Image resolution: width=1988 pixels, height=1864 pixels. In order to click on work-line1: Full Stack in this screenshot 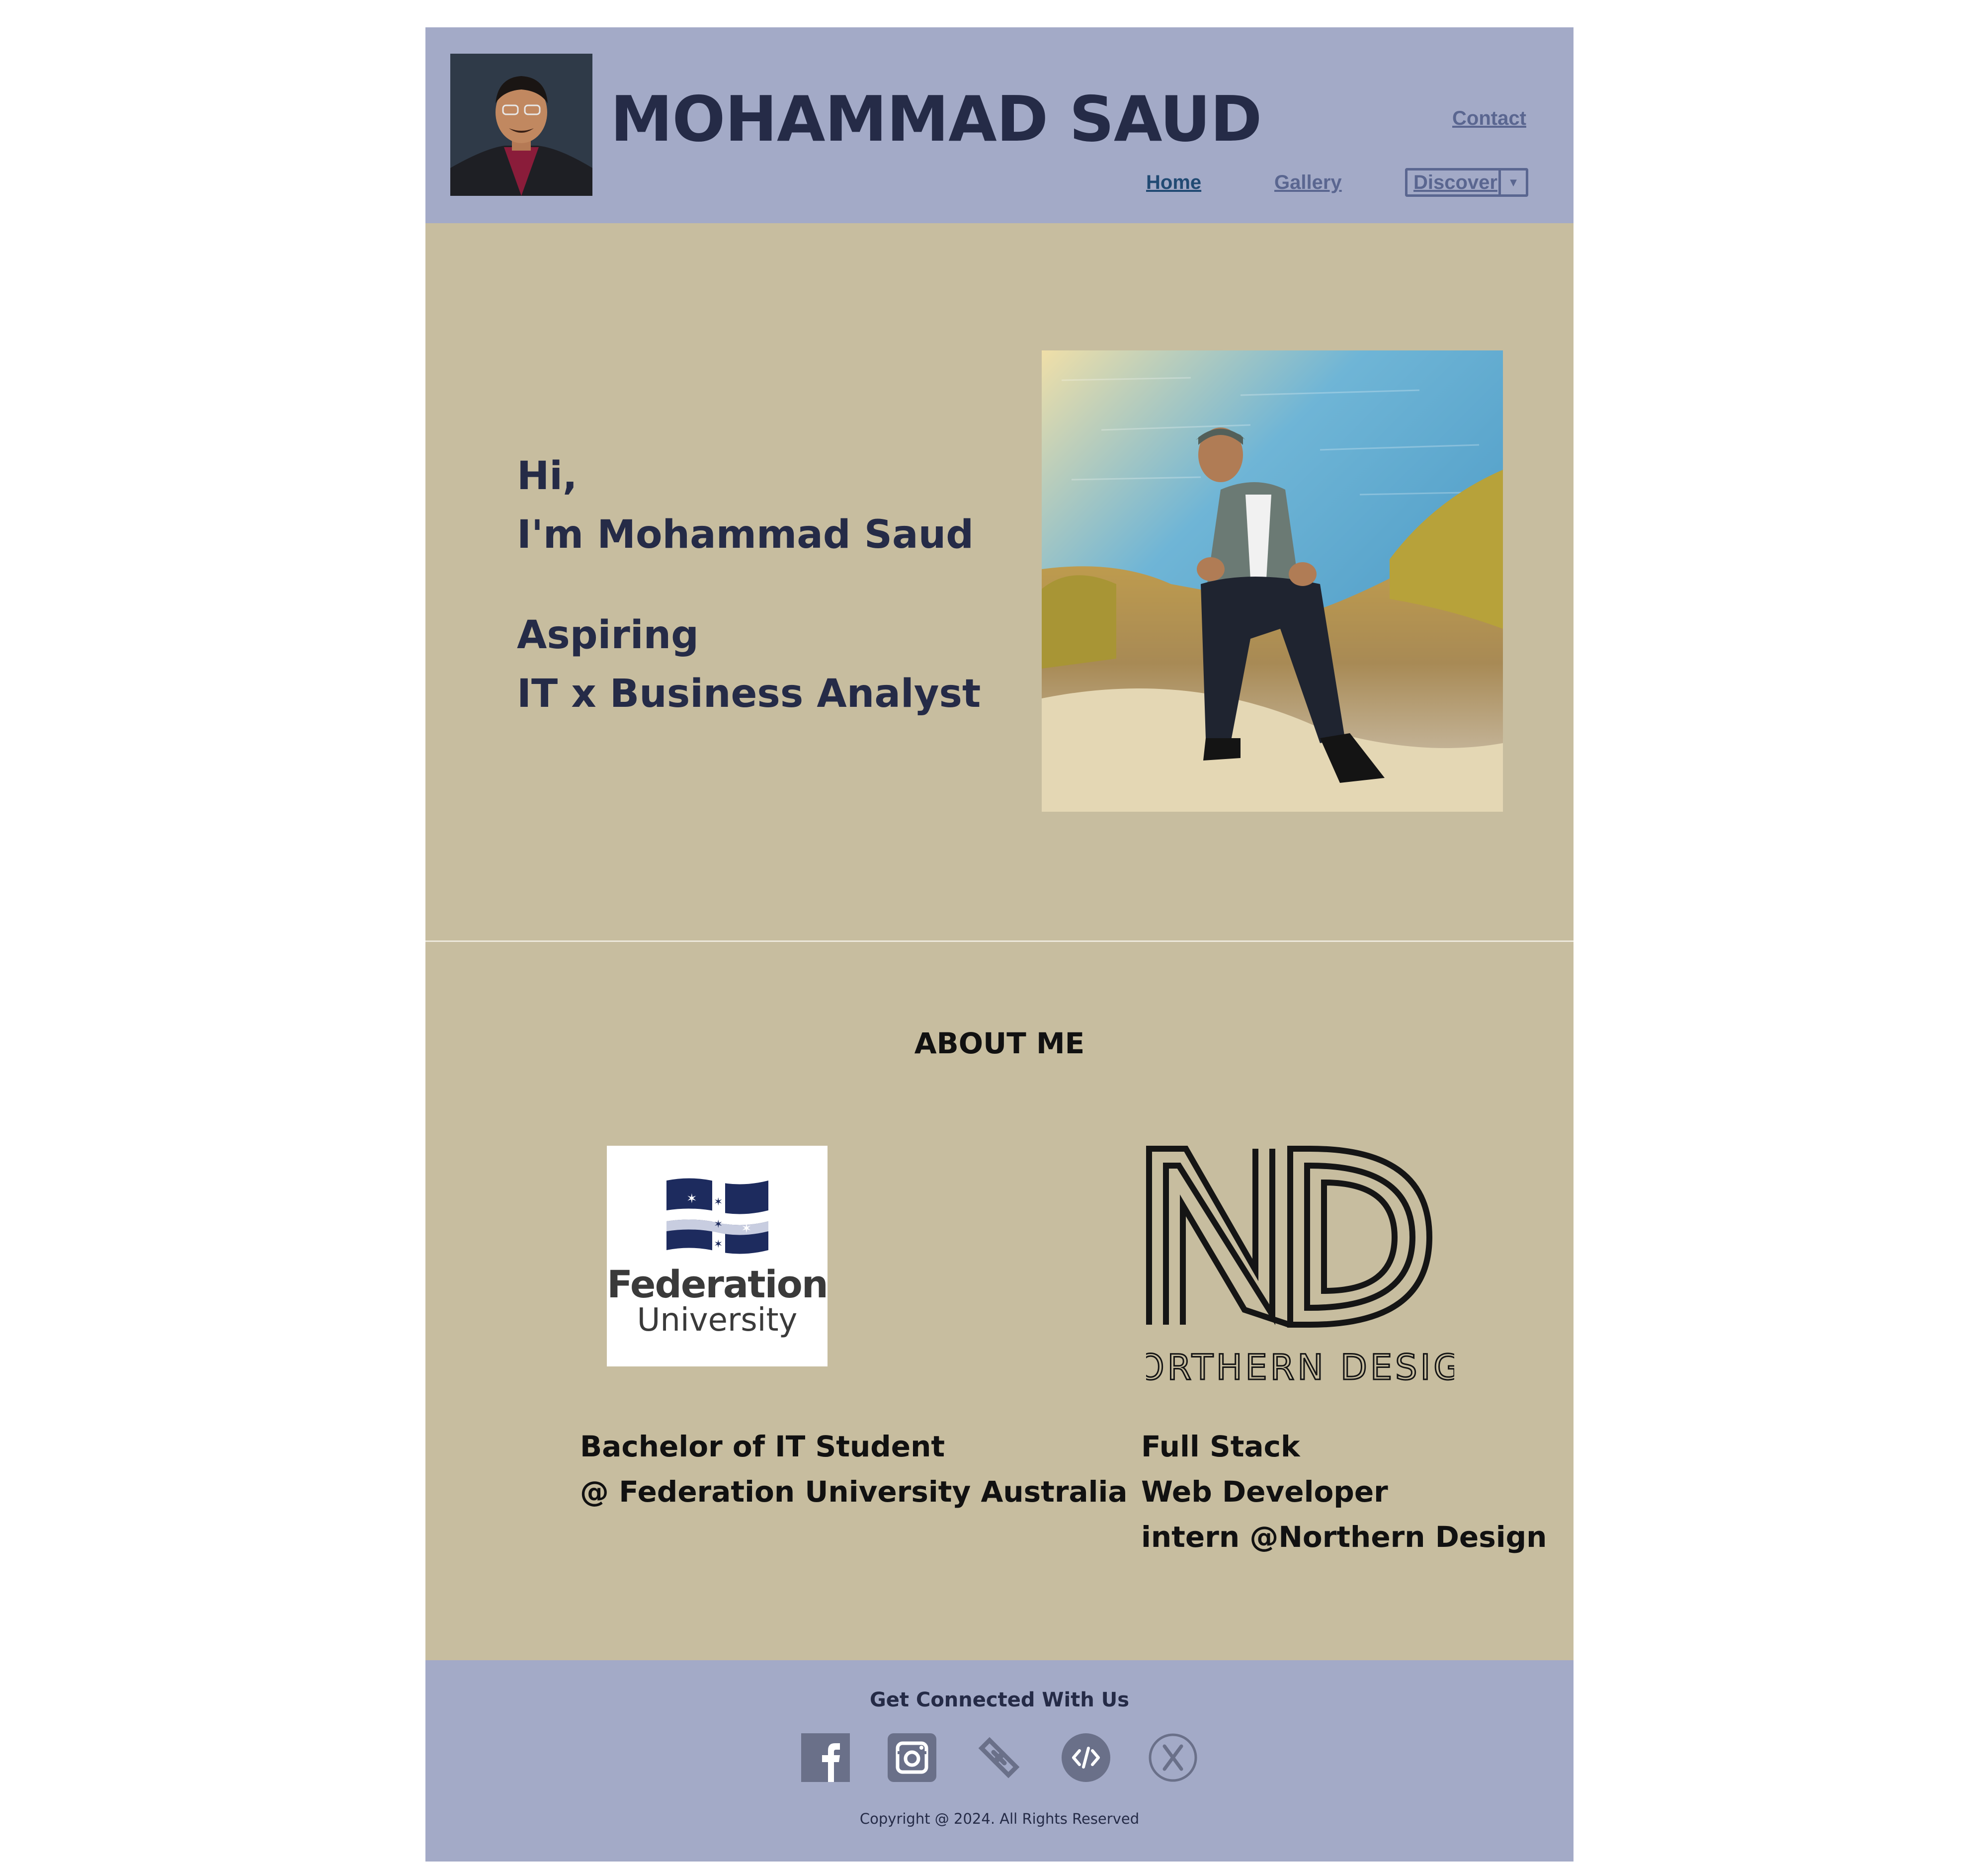, I will do `click(1220, 1446)`.